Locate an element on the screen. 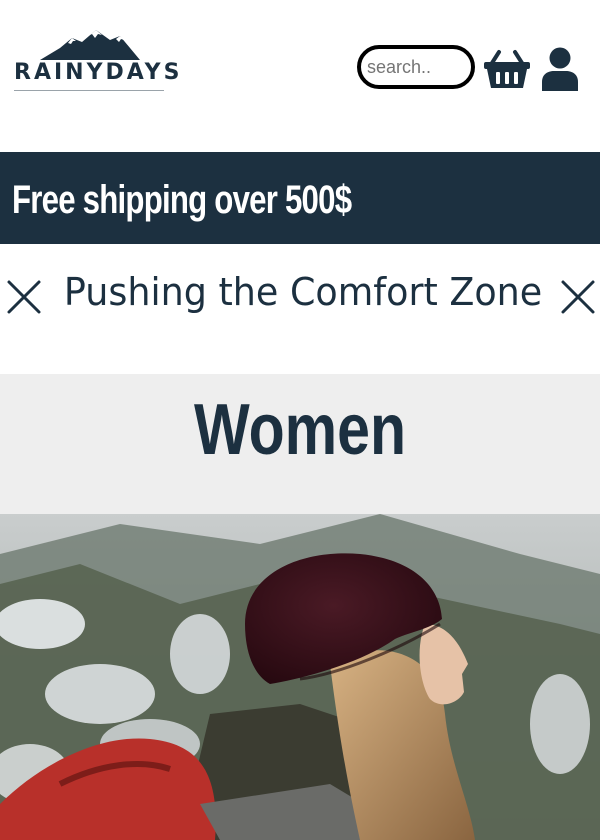 The width and height of the screenshot is (600, 840). basket-button is located at coordinates (507, 69).